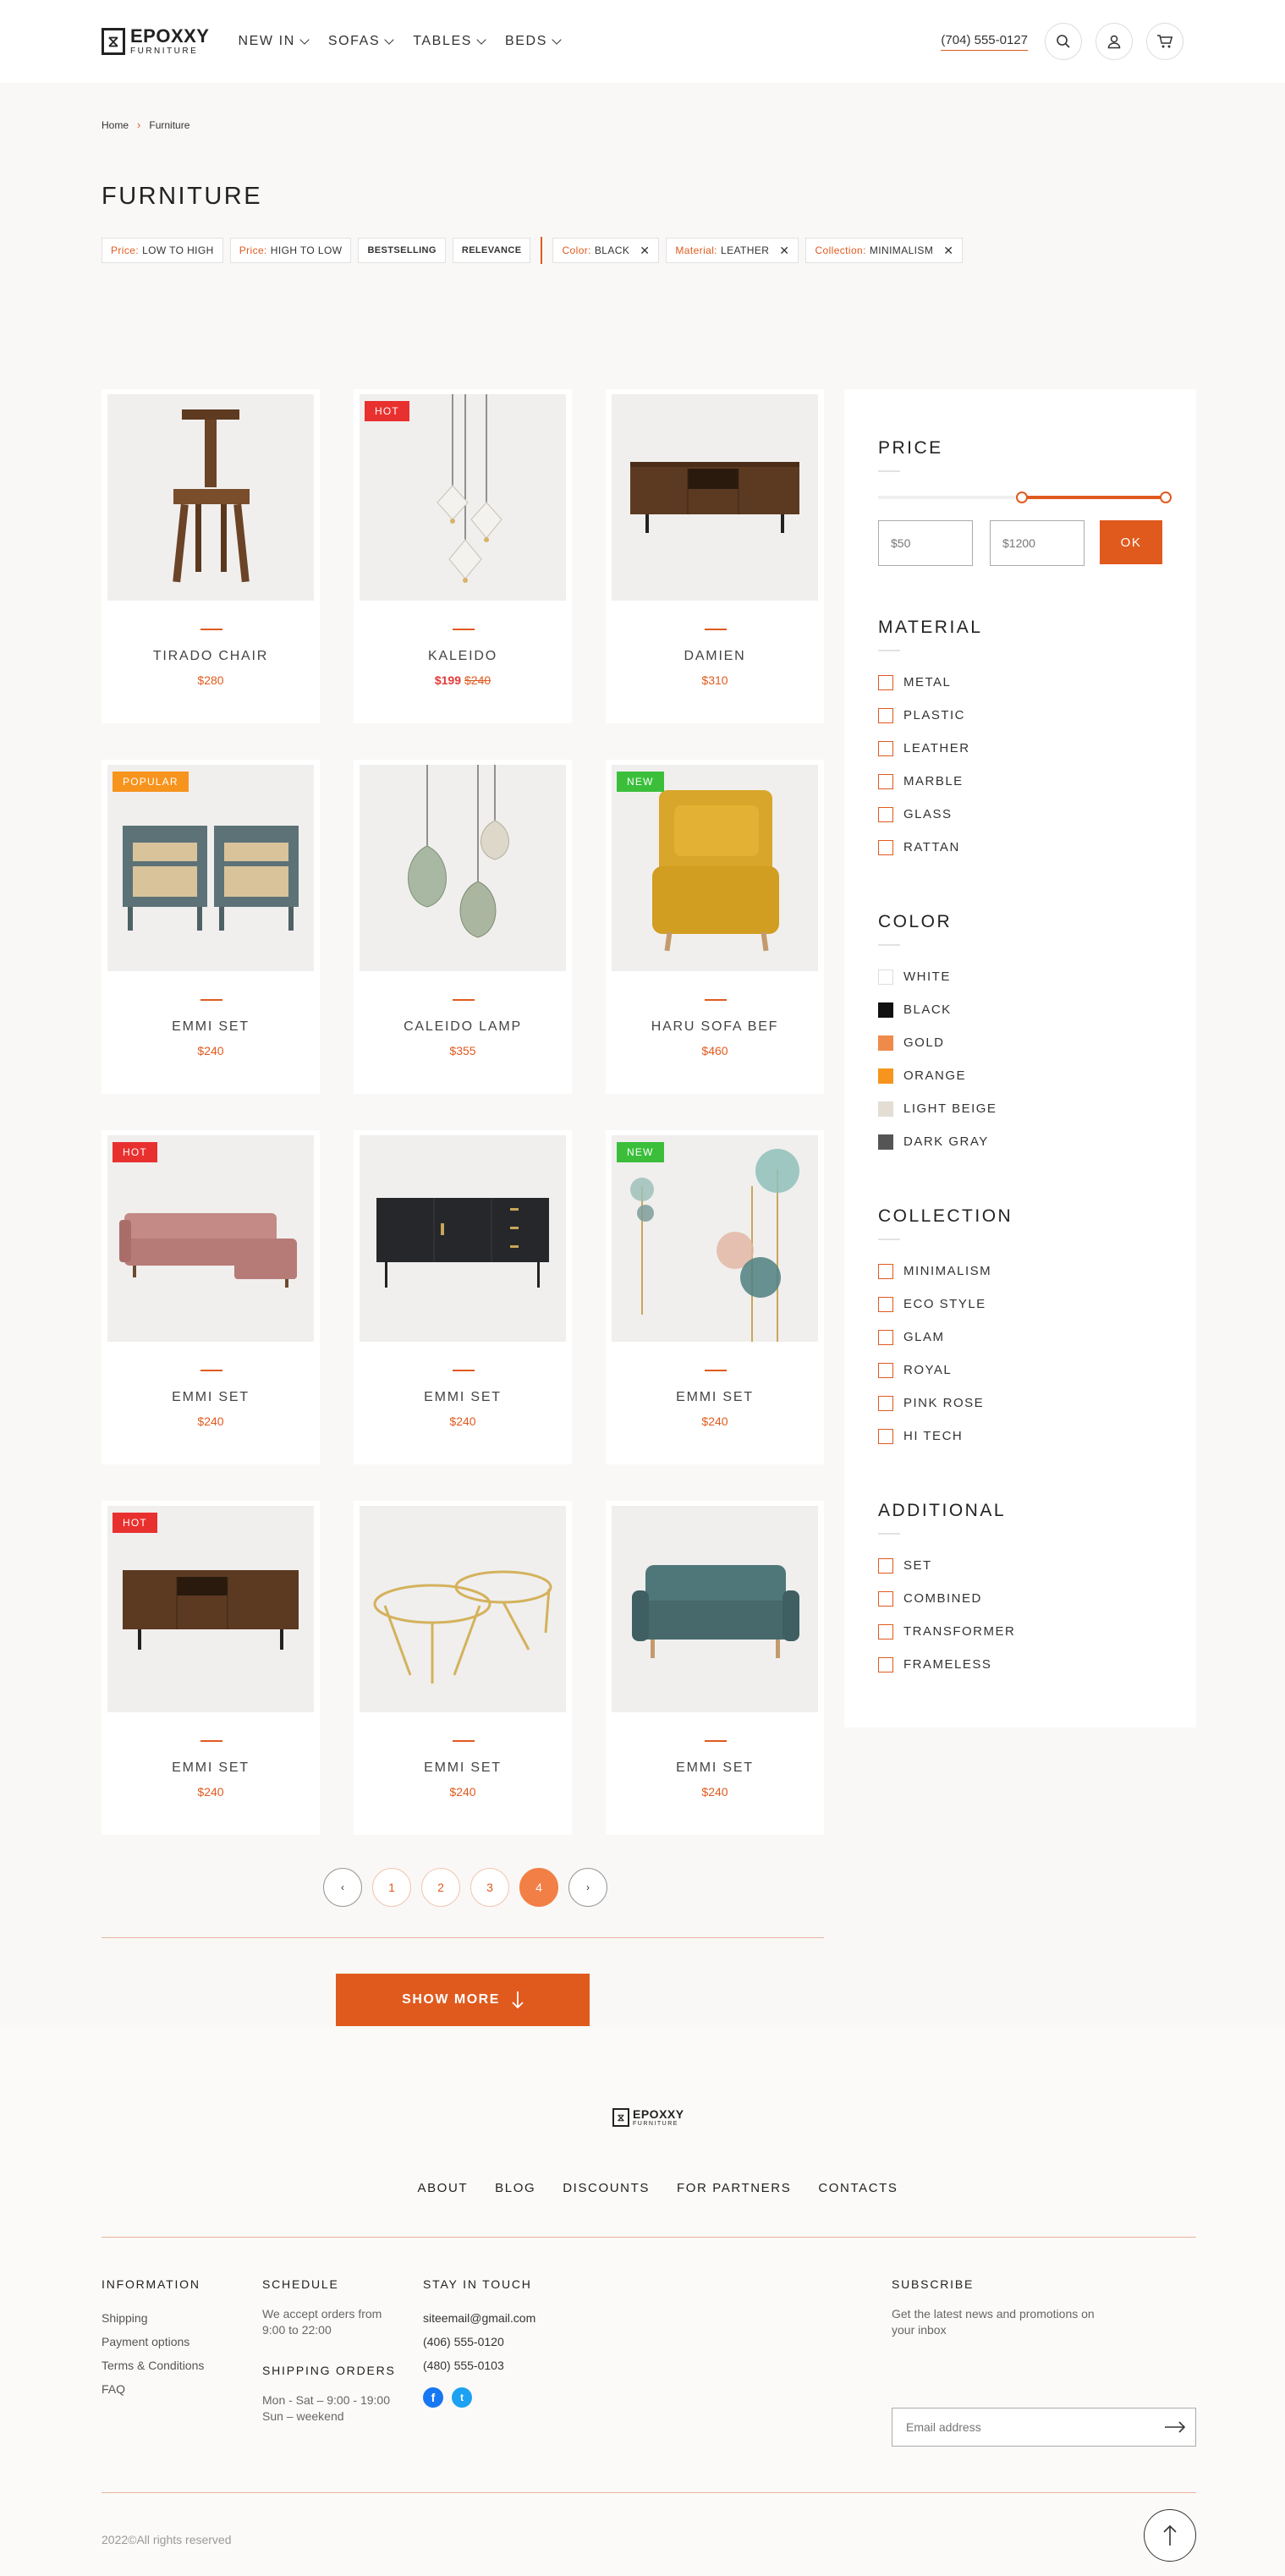 Image resolution: width=1285 pixels, height=2576 pixels. Describe the element at coordinates (463, 2000) in the screenshot. I see `show-more-button: SHOW MORE` at that location.